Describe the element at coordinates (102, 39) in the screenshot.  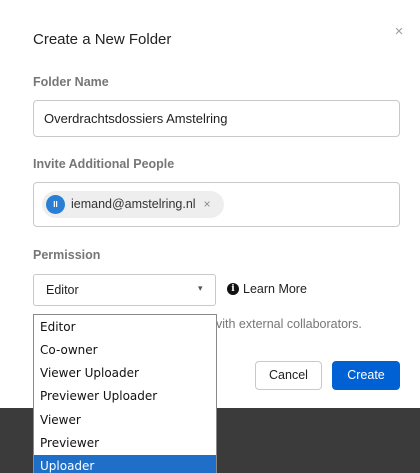
I see `modal-title: Create a New Folder` at that location.